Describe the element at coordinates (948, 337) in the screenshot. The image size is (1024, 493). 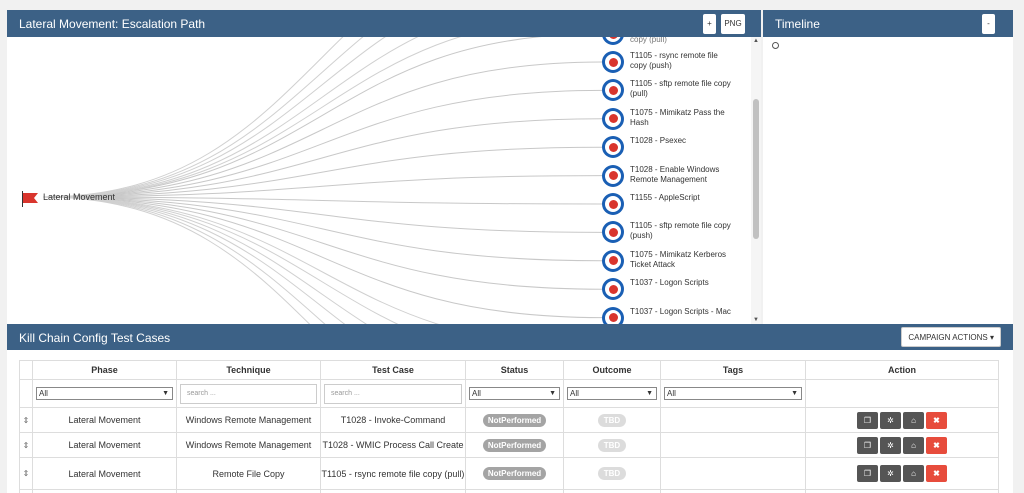
I see `campaign-actions-label: CAMPAIGN ACTIONS` at that location.